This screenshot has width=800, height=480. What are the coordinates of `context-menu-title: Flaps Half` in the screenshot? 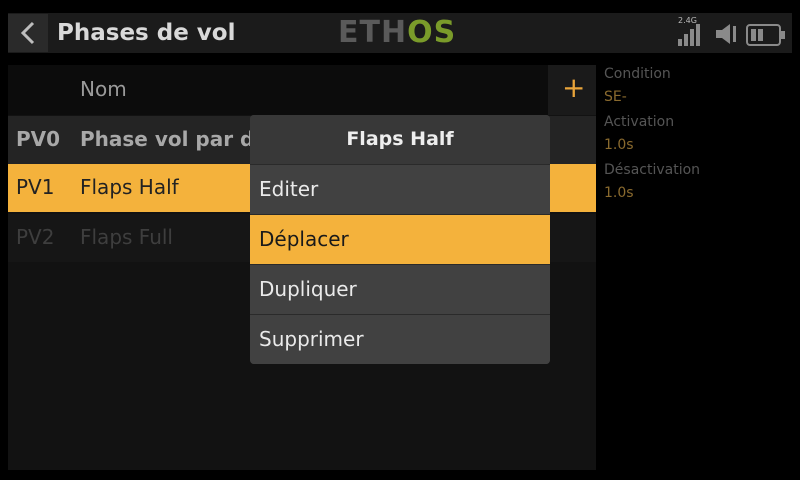 It's located at (400, 139).